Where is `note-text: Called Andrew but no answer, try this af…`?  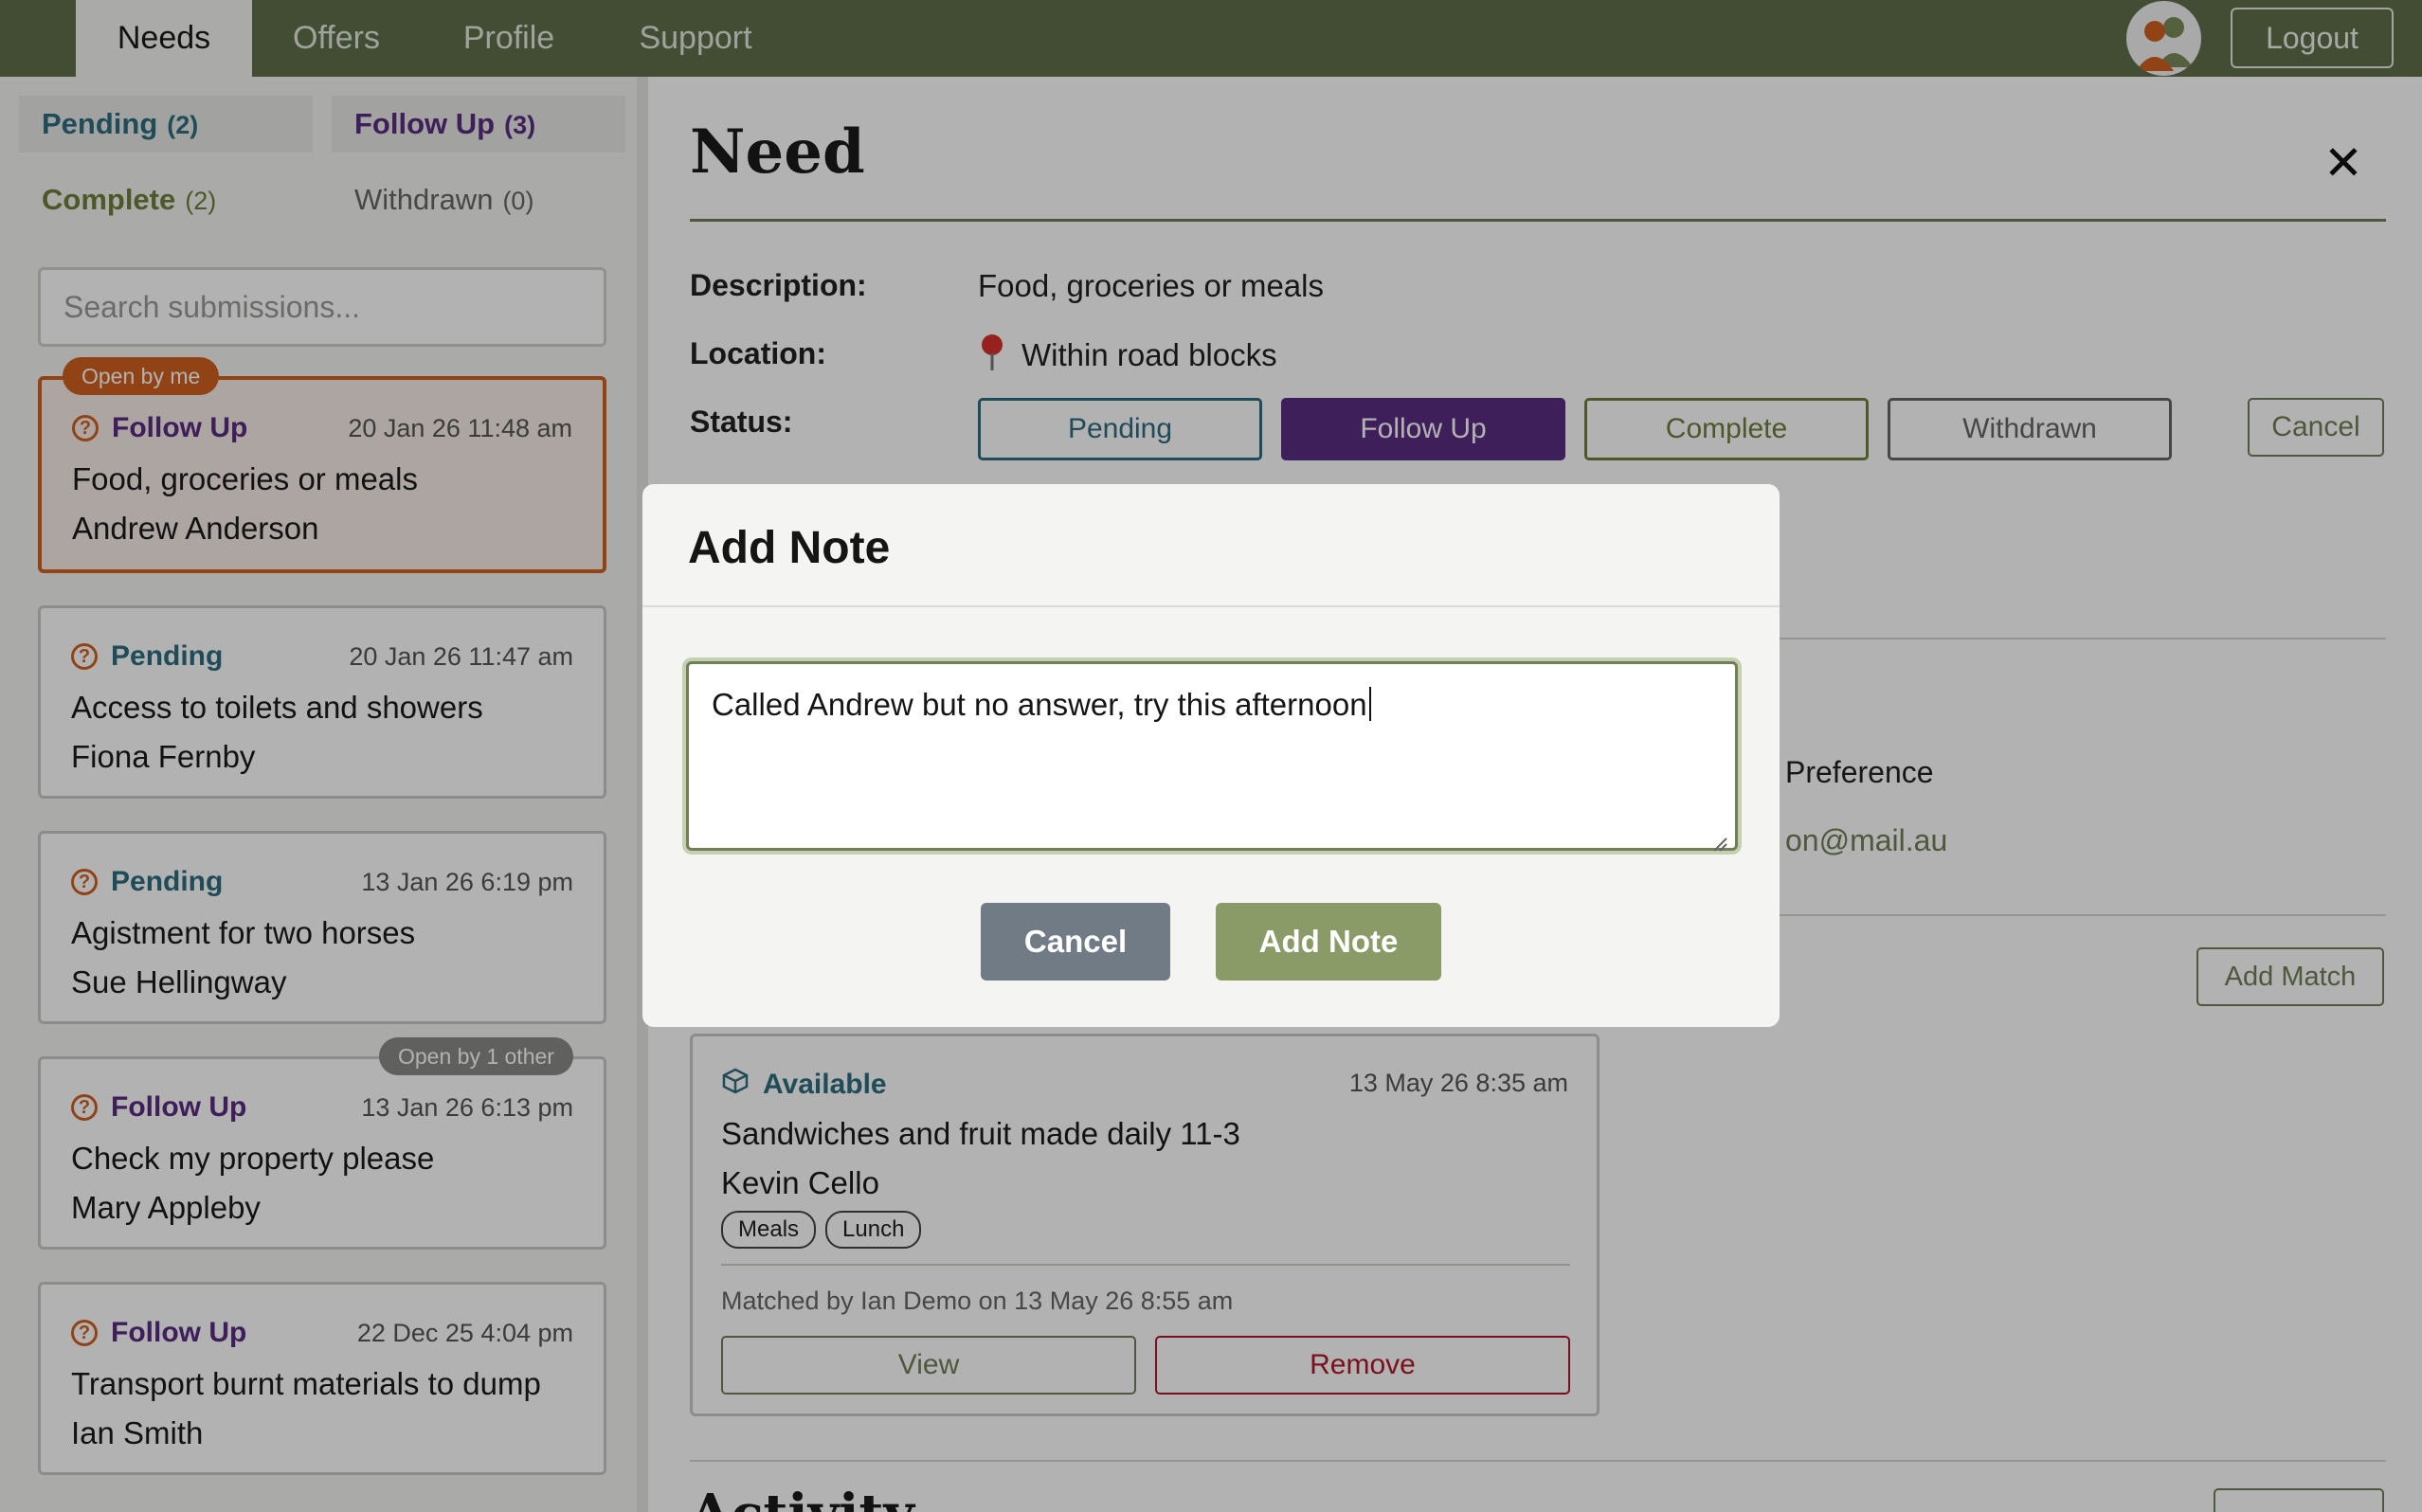 note-text: Called Andrew but no answer, try this af… is located at coordinates (1039, 704).